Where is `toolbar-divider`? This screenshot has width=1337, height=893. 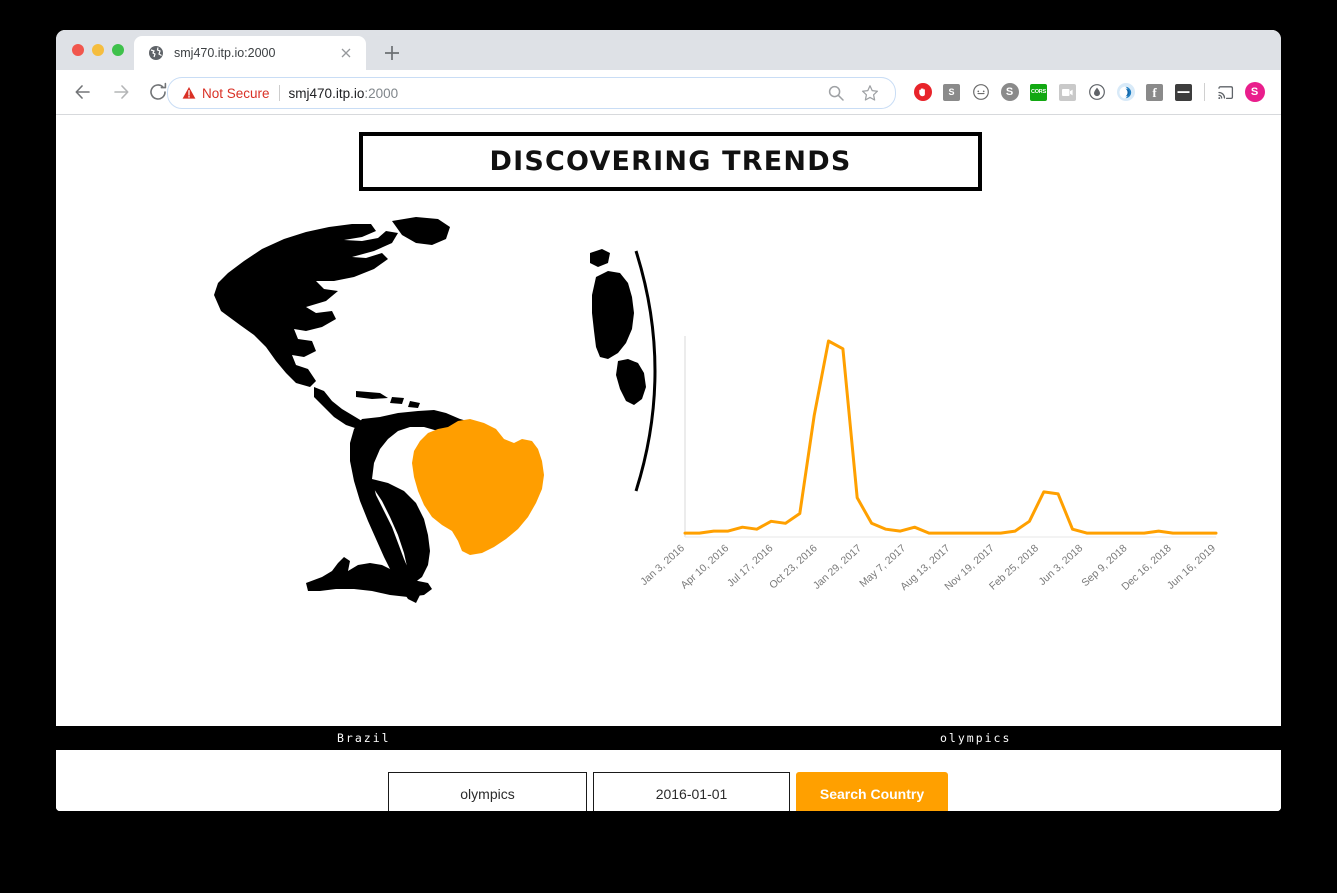
toolbar-divider is located at coordinates (1204, 92).